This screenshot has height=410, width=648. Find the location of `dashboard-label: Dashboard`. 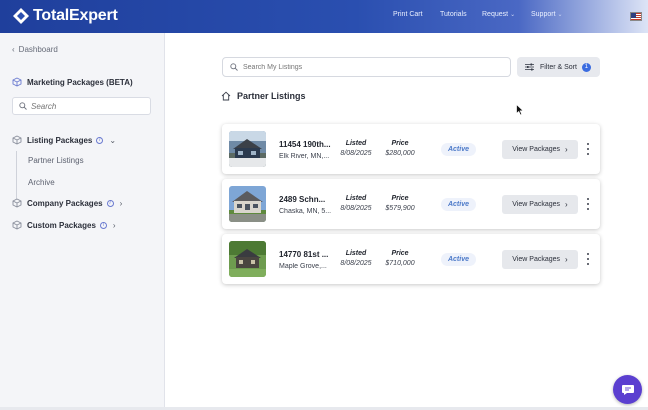

dashboard-label: Dashboard is located at coordinates (38, 49).